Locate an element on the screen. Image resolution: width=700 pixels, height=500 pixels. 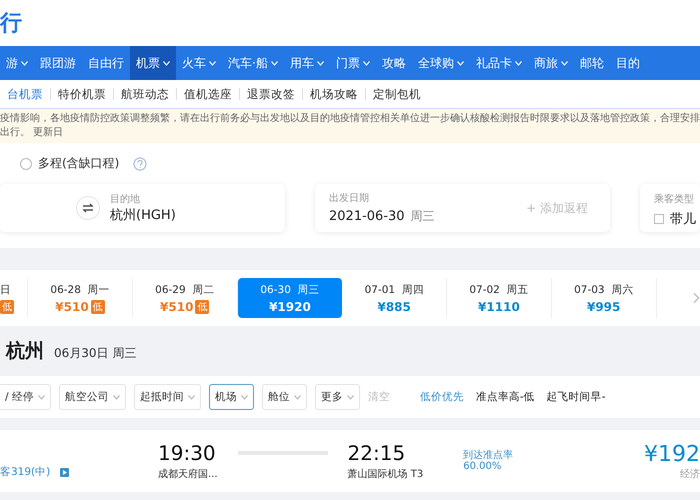
subnav-link: 值机选座 is located at coordinates (208, 94).